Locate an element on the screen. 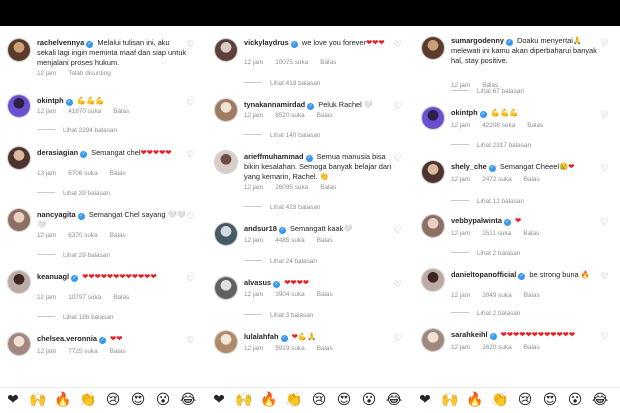 The image size is (620, 413). view-replies-link: Lihat 186 balasan is located at coordinates (75, 317).